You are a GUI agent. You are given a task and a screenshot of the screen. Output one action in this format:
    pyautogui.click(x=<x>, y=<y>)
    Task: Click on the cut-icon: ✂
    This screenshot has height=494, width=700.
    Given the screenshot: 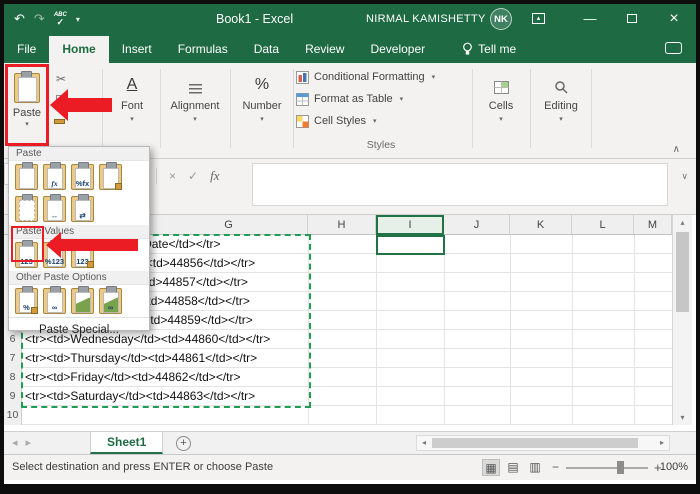 What is the action you would take?
    pyautogui.click(x=61, y=79)
    